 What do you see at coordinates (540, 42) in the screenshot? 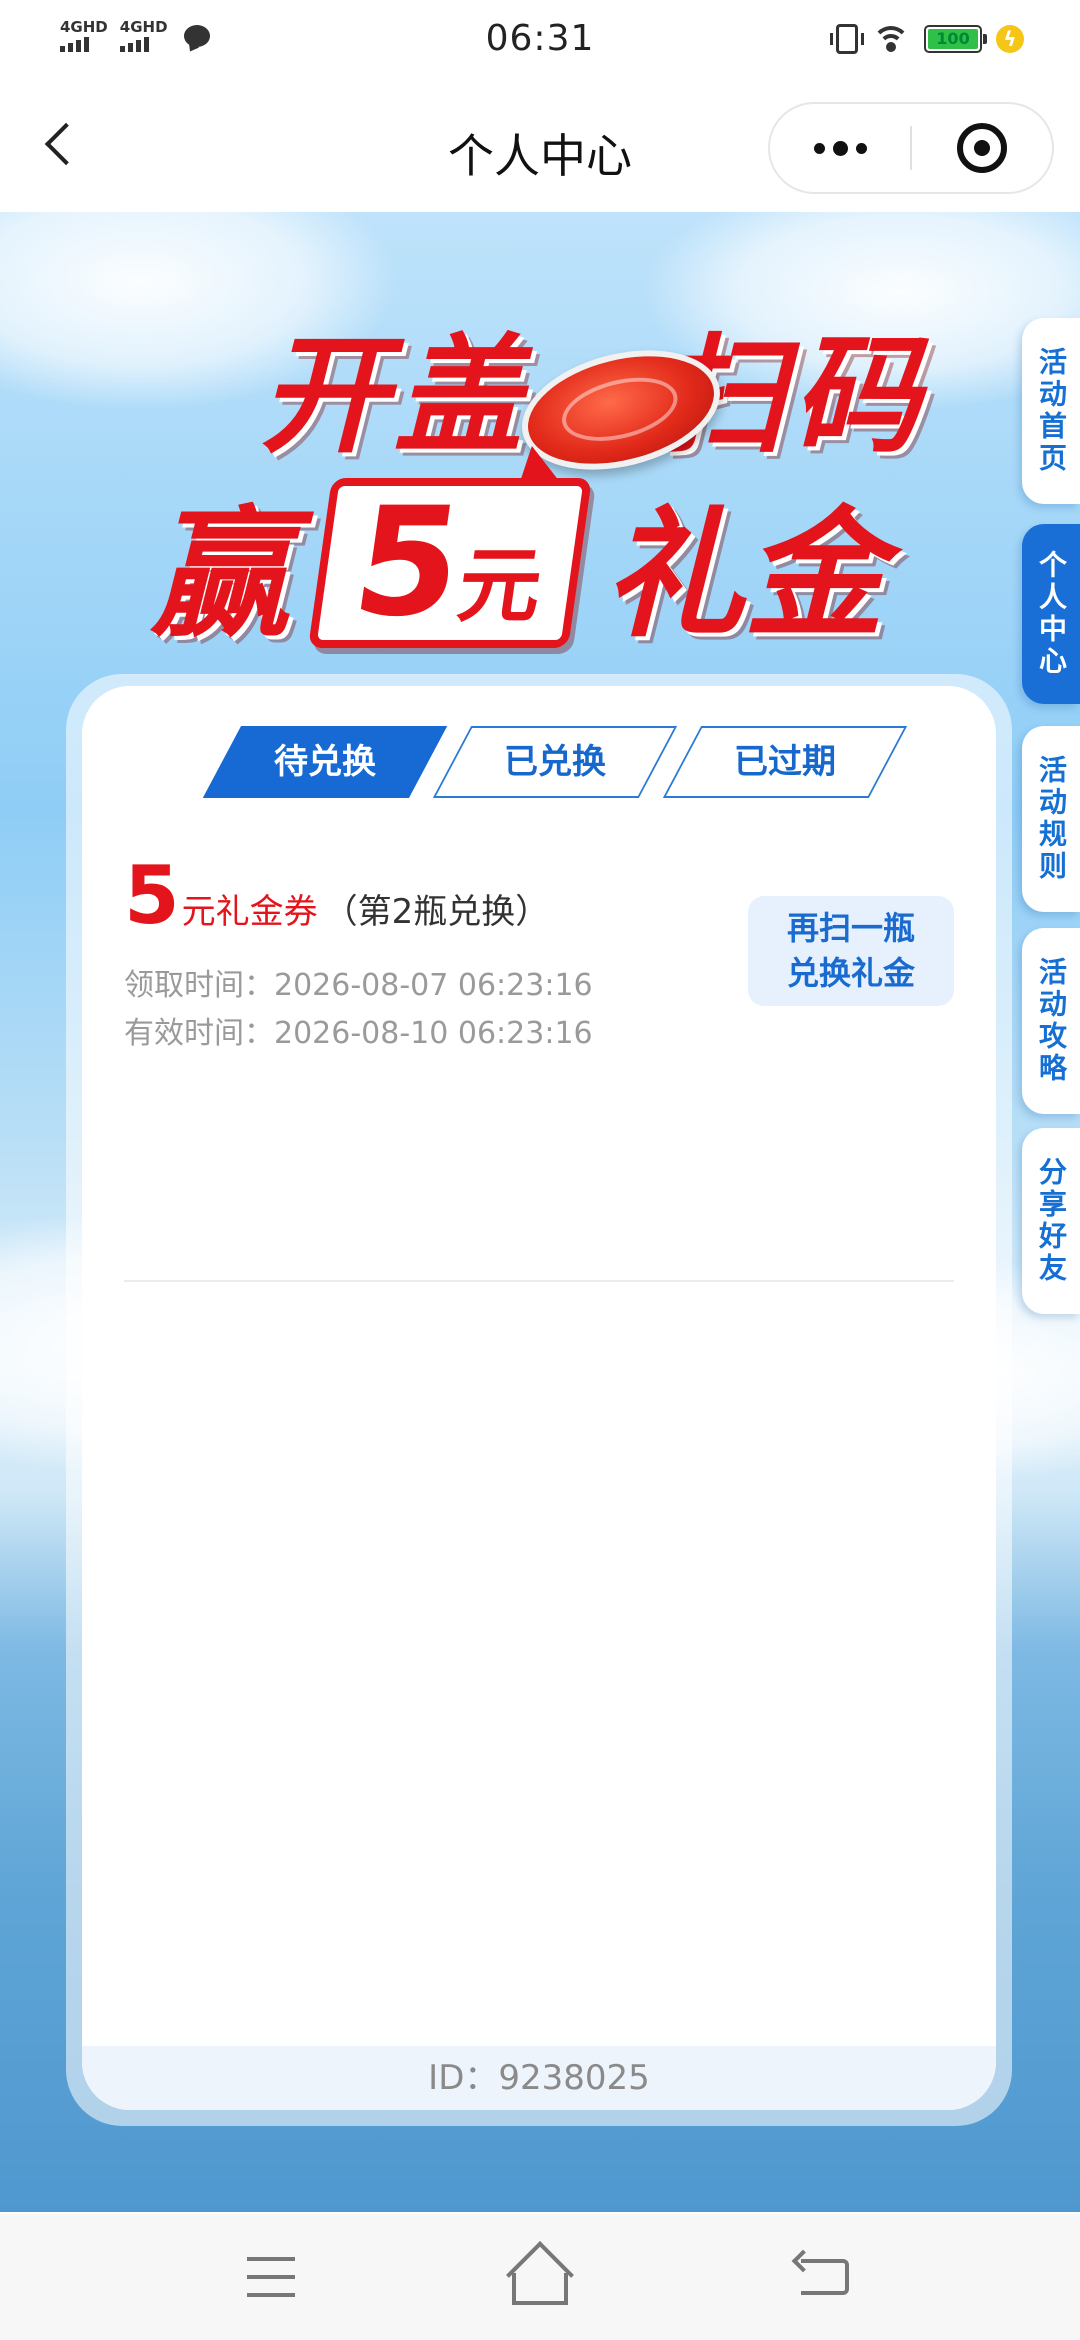
I see `status-bar: 4GHD 4GHD 06:31 100 ϟ` at bounding box center [540, 42].